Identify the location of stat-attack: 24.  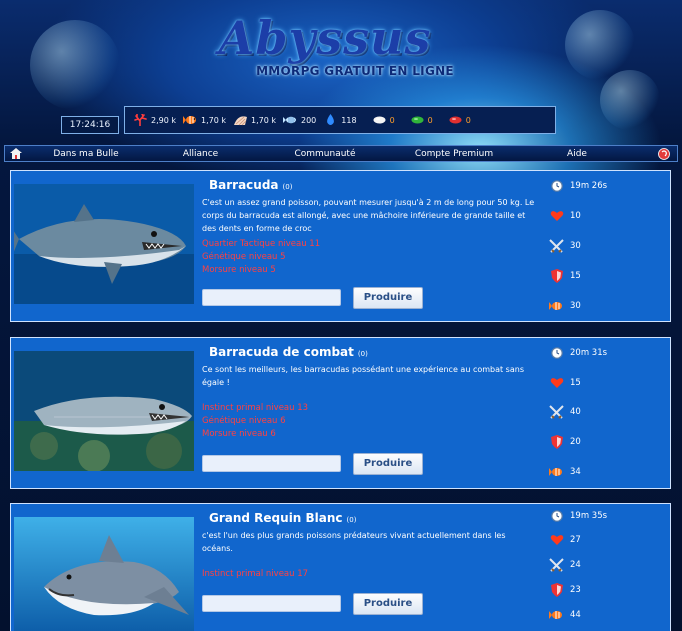
(565, 565).